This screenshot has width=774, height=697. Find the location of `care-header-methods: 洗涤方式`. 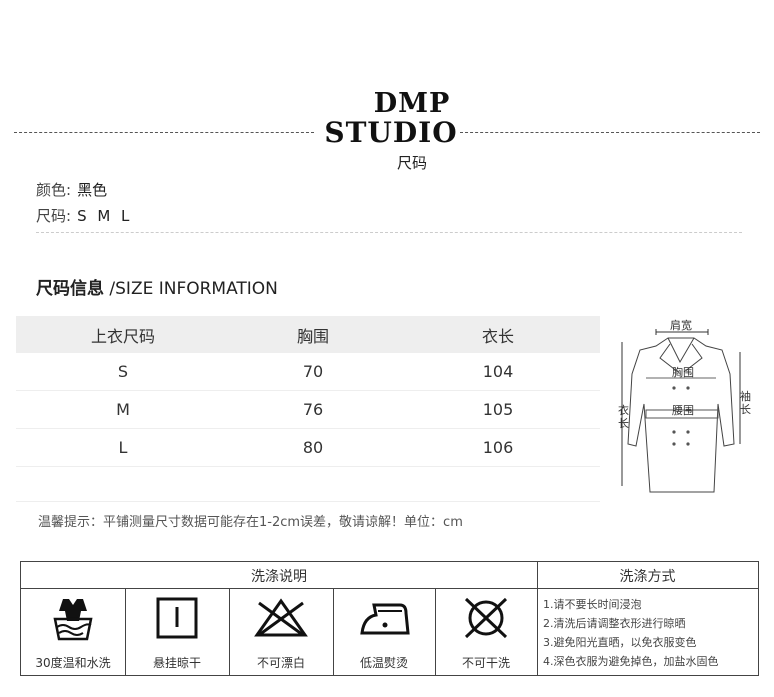

care-header-methods: 洗涤方式 is located at coordinates (647, 577).